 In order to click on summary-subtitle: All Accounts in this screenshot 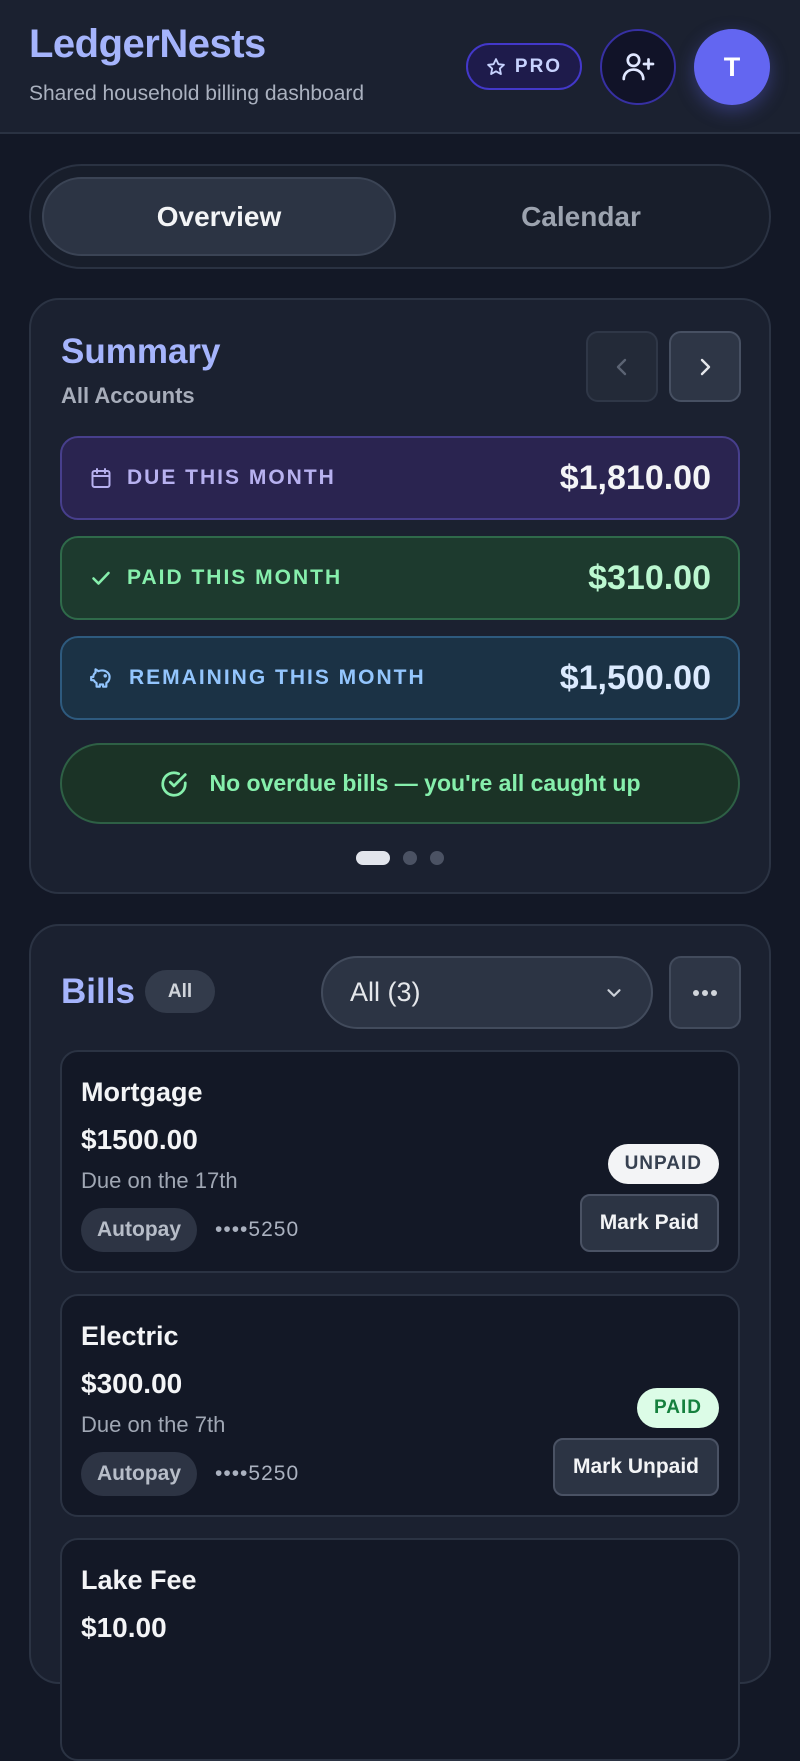, I will do `click(128, 395)`.